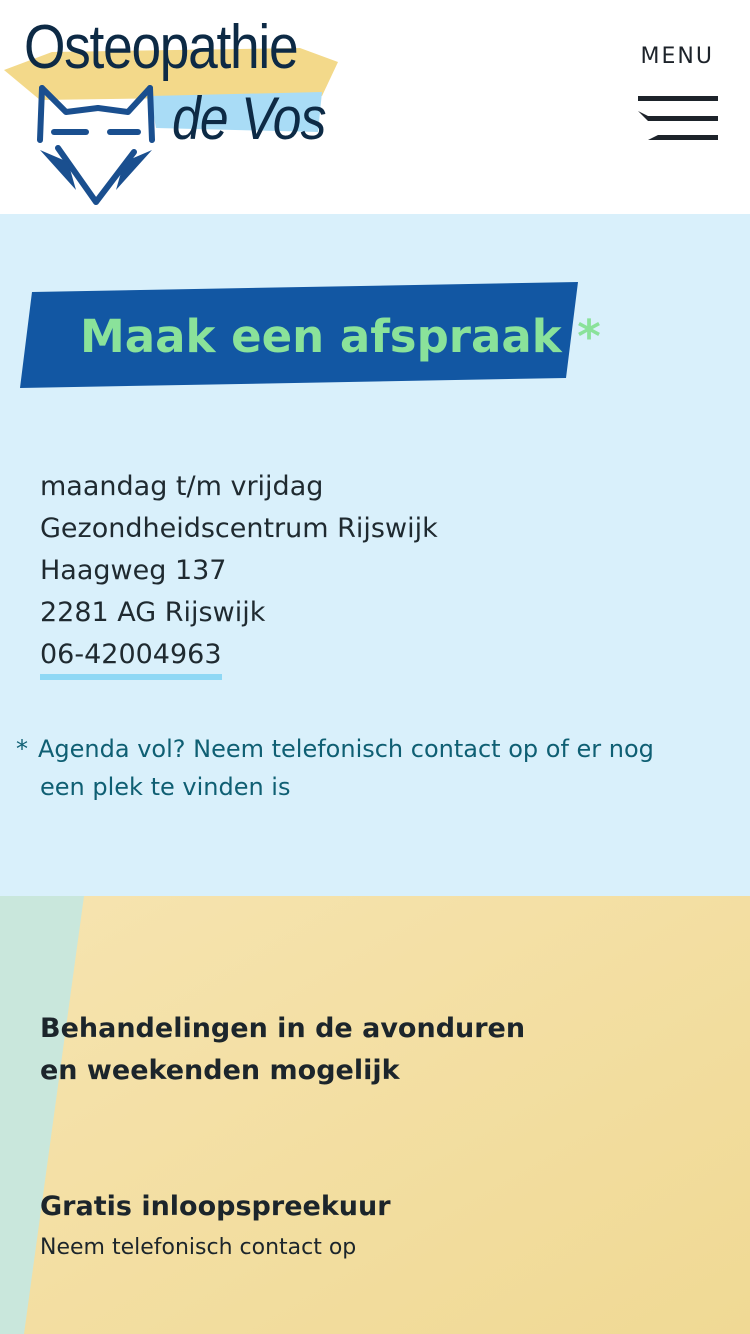 The image size is (750, 1334). Describe the element at coordinates (340, 336) in the screenshot. I see `appointment-title: Maak een afspraak *` at that location.